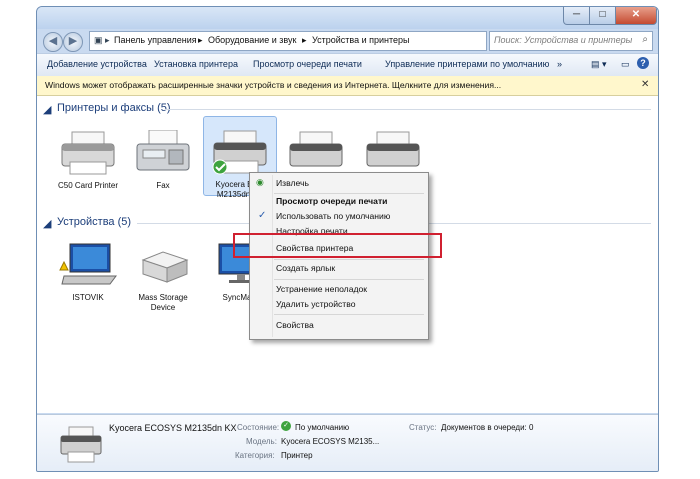 The image size is (700, 479). Describe the element at coordinates (261, 441) in the screenshot. I see `details-model-label: Модель:` at that location.